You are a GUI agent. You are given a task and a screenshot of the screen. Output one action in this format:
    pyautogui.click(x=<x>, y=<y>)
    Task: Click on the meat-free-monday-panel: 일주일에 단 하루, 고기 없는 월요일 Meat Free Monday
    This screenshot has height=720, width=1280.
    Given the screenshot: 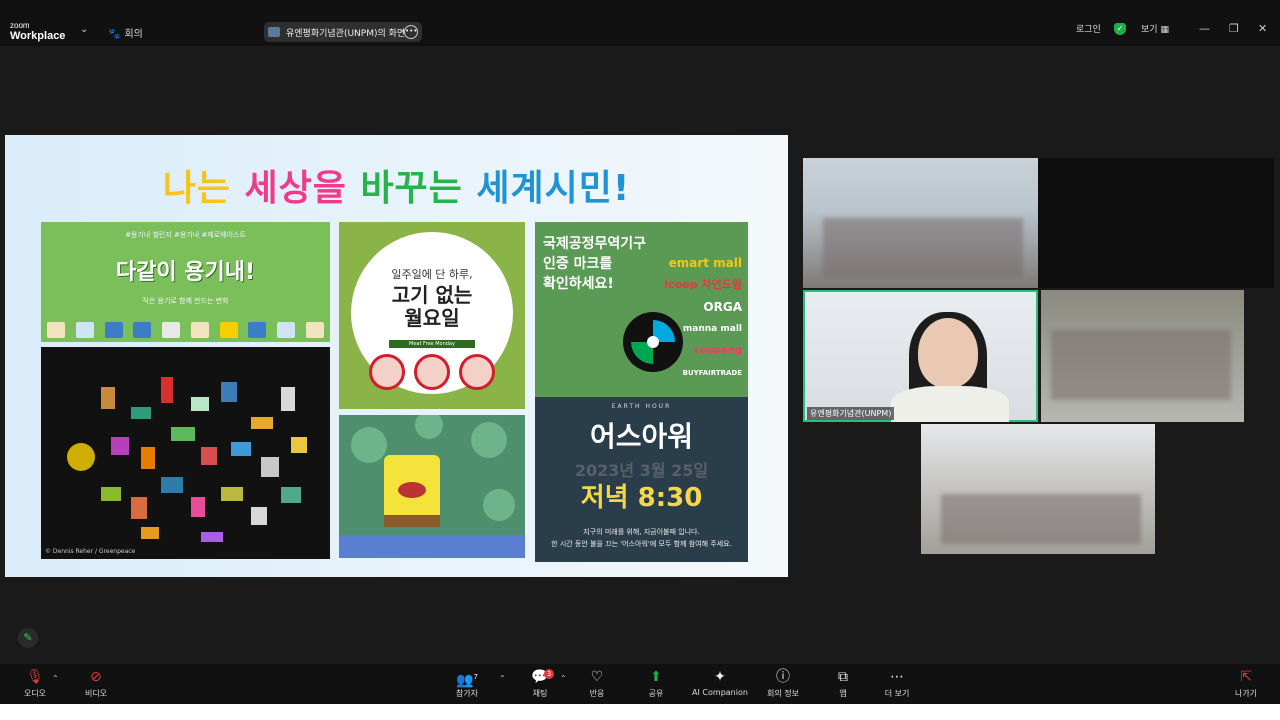 What is the action you would take?
    pyautogui.click(x=432, y=315)
    